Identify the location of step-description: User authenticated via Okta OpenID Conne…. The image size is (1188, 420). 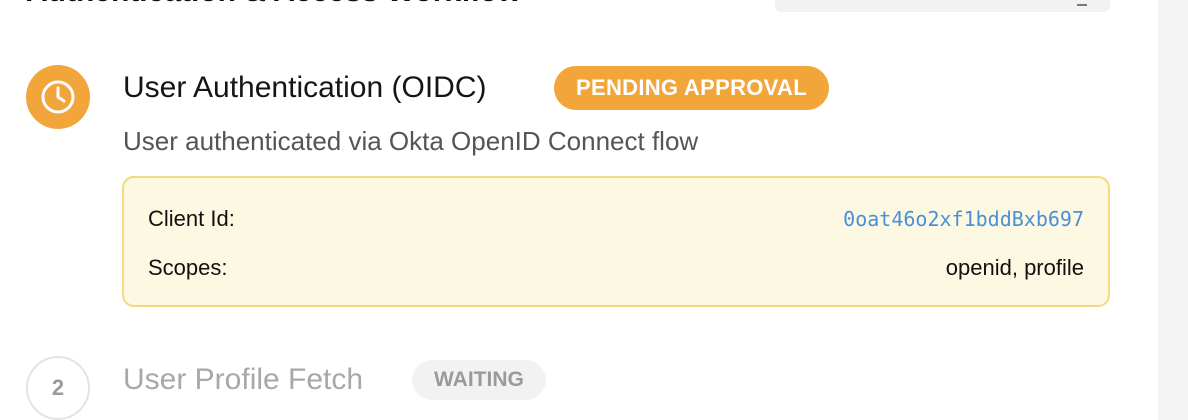
(411, 141).